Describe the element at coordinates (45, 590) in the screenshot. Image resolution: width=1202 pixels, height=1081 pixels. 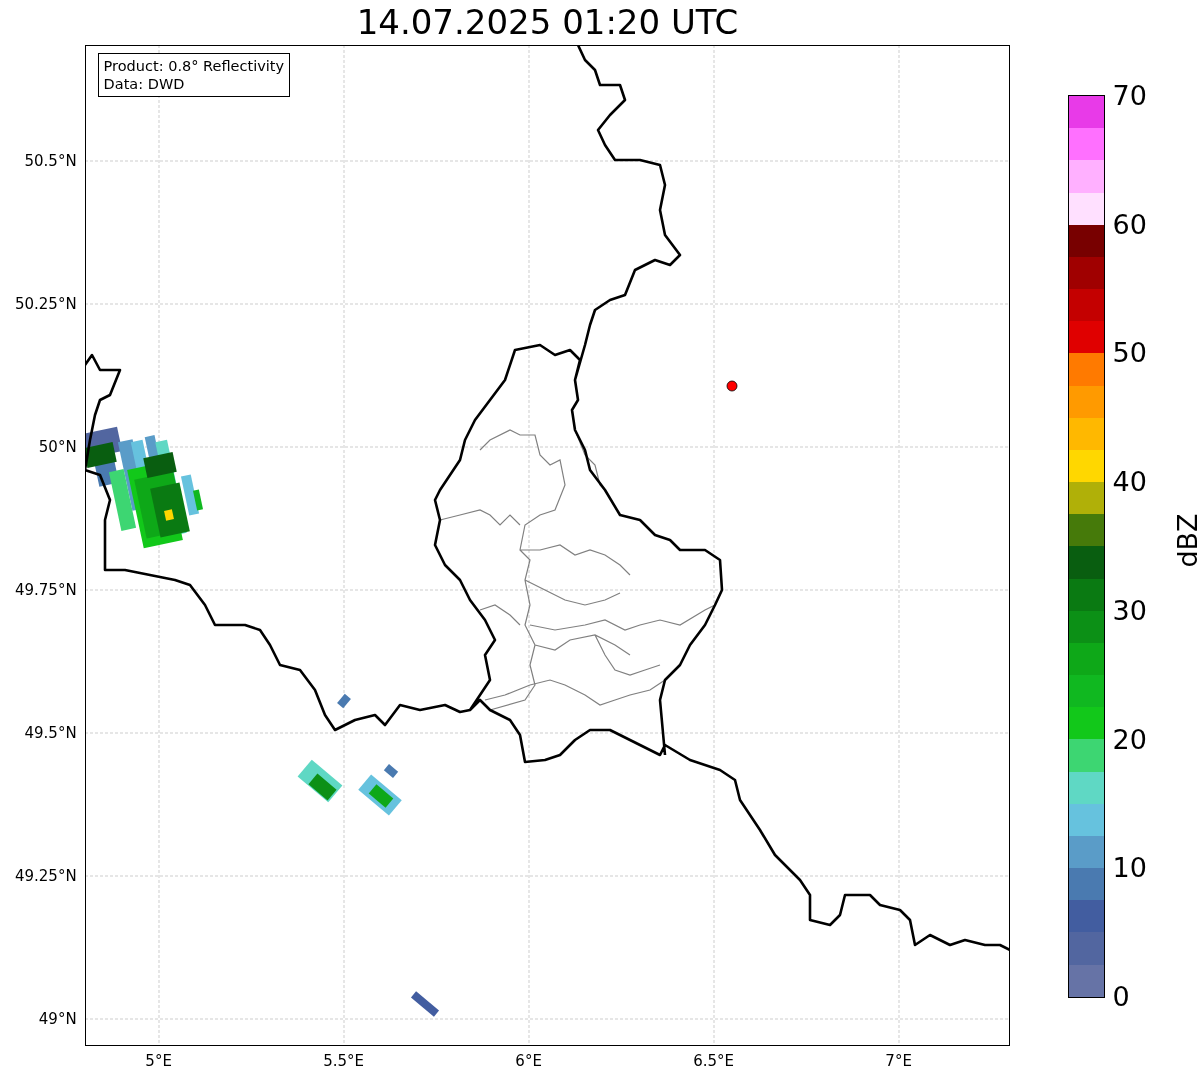
I see `latitude-tick-label: 49.75°N` at that location.